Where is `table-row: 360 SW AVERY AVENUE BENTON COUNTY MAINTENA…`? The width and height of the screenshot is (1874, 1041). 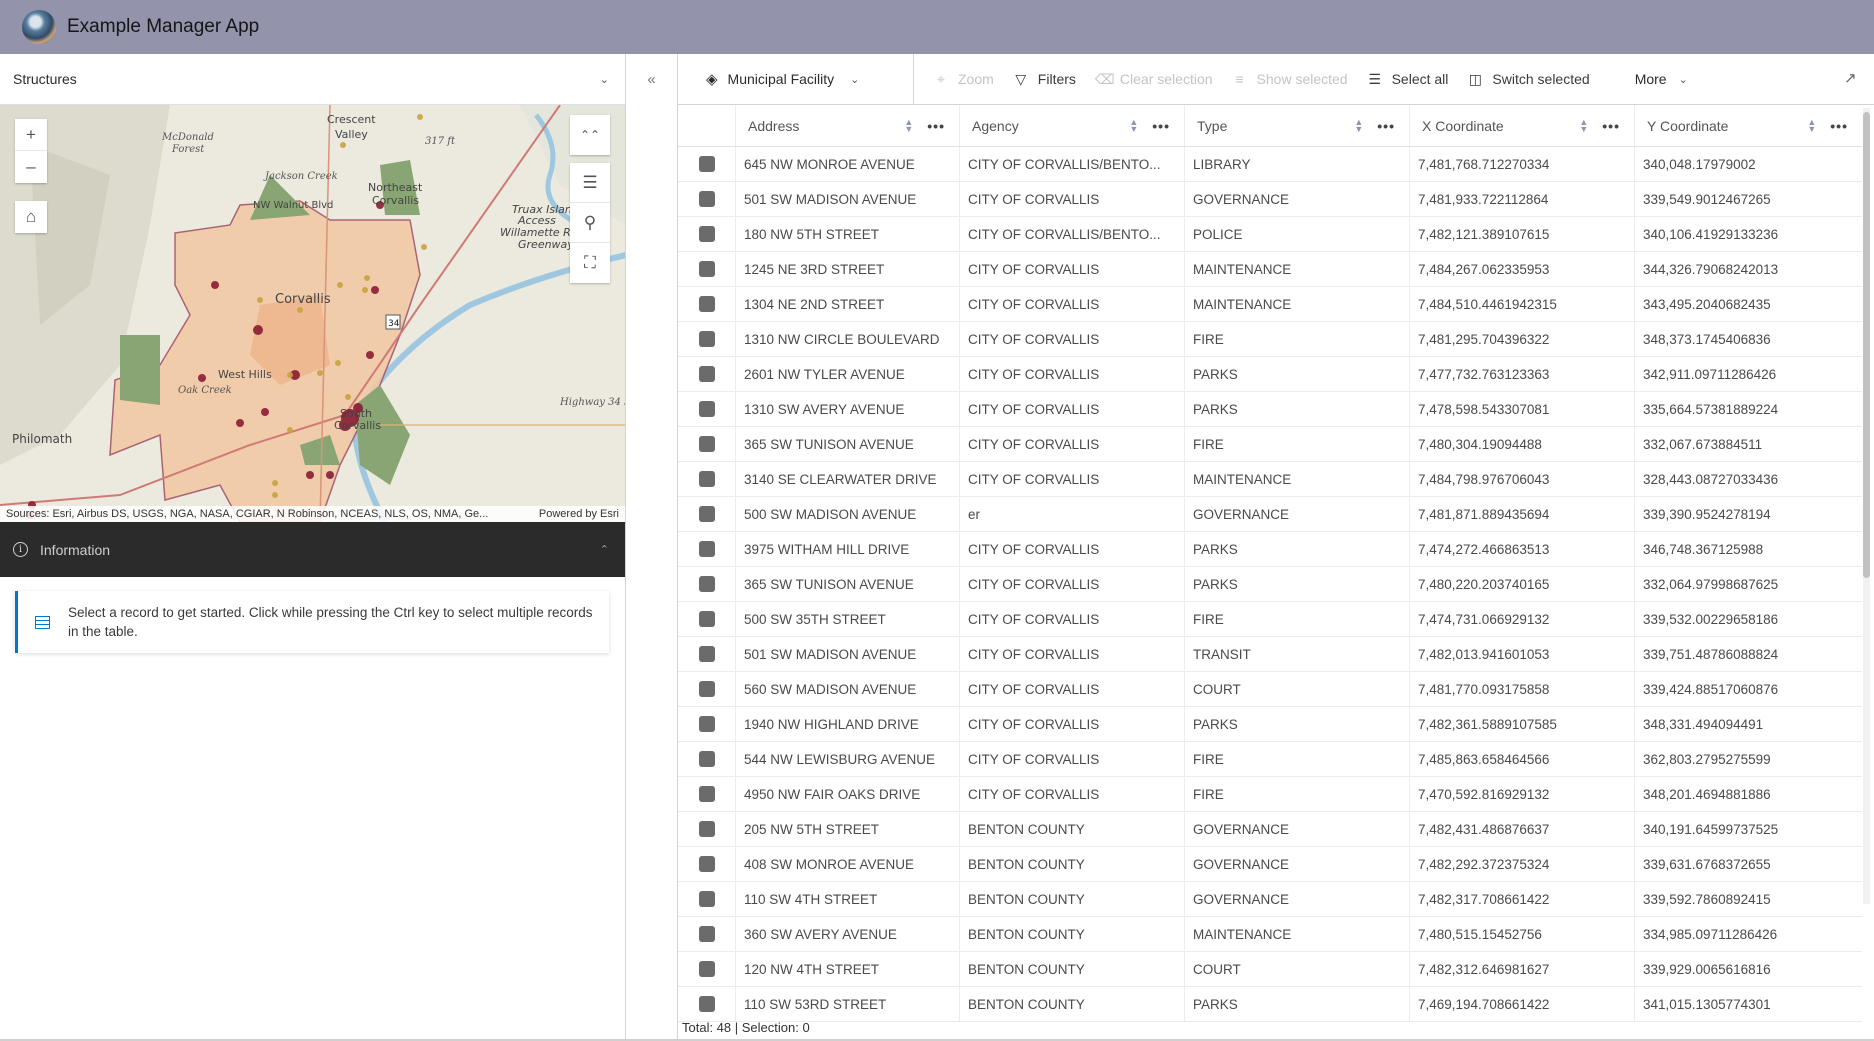 table-row: 360 SW AVERY AVENUE BENTON COUNTY MAINTENA… is located at coordinates (1270, 934).